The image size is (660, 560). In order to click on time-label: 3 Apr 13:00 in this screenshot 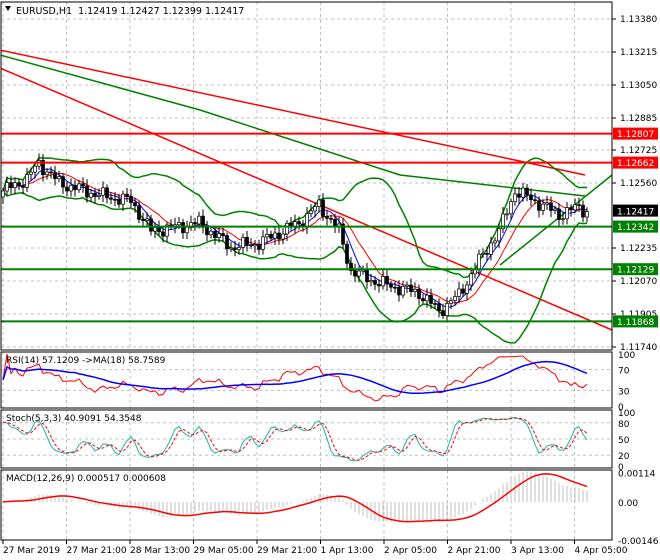, I will do `click(537, 551)`.